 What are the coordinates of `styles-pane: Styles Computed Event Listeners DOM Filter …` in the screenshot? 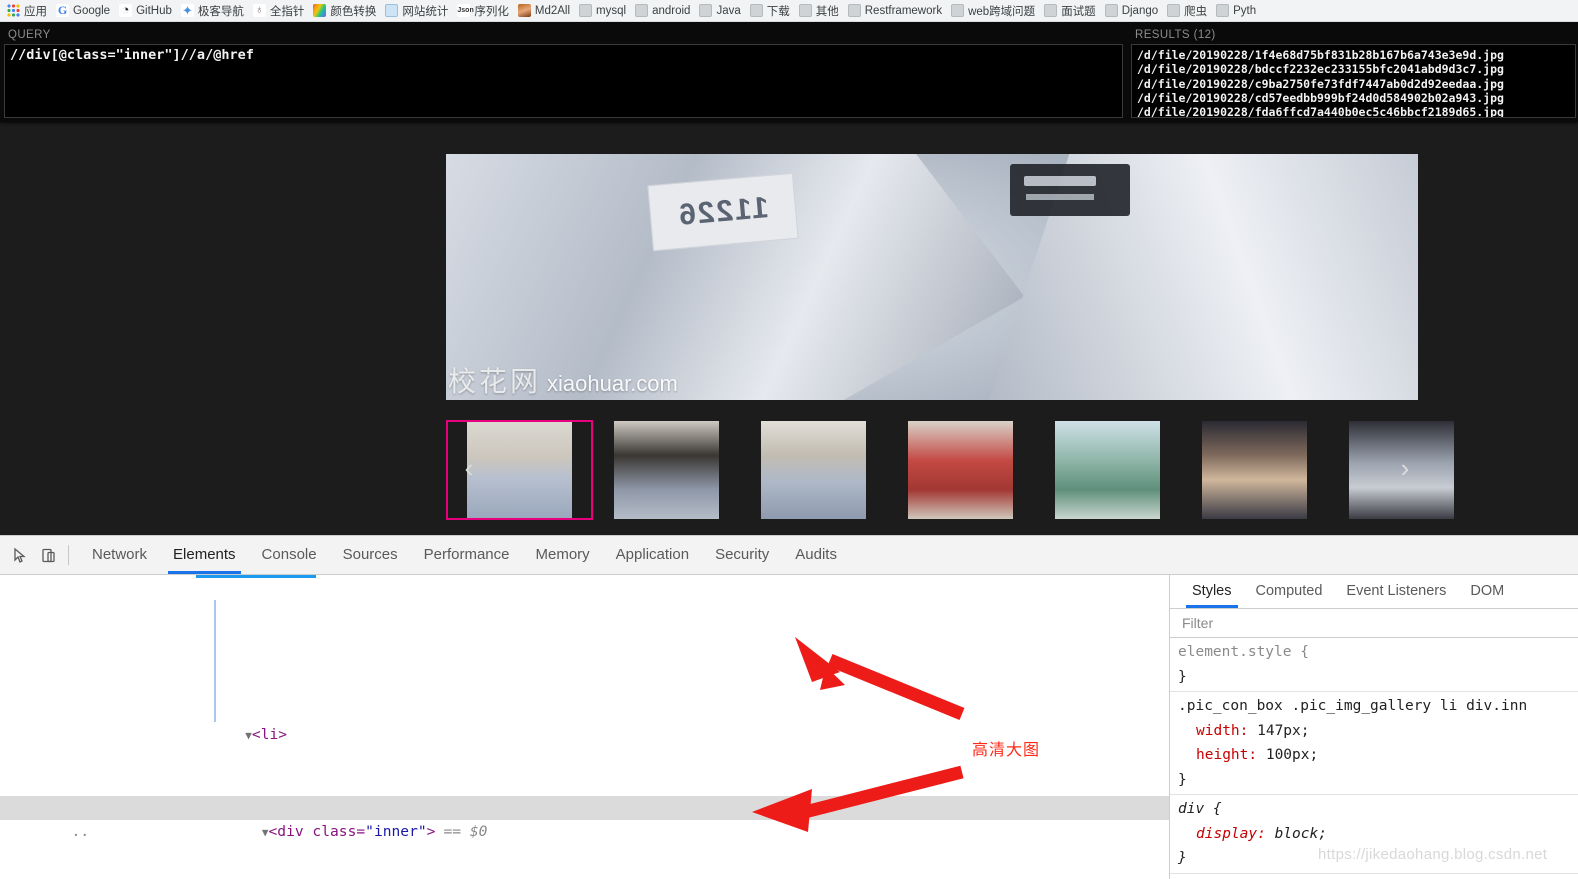 It's located at (1374, 727).